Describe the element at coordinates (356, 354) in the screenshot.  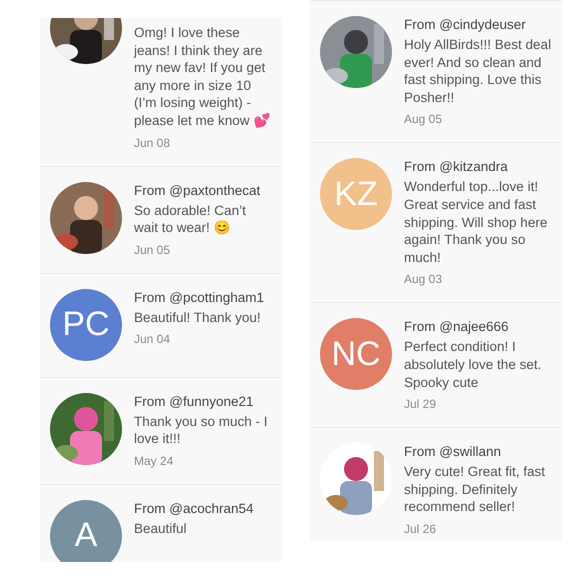
I see `initials-avatar: NC` at that location.